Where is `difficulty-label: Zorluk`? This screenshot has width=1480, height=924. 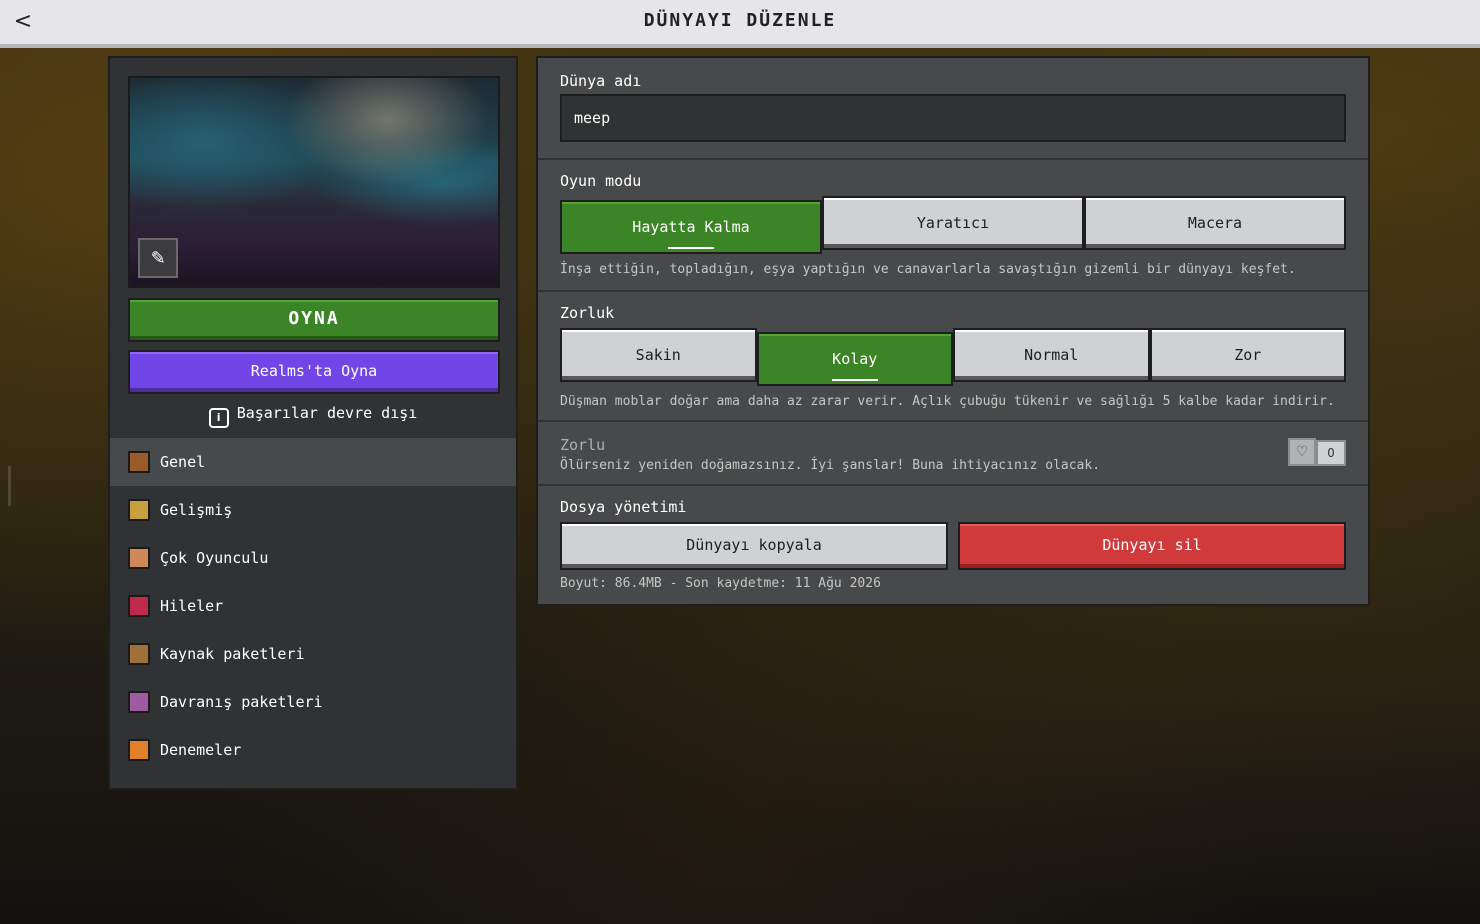
difficulty-label: Zorluk is located at coordinates (587, 313).